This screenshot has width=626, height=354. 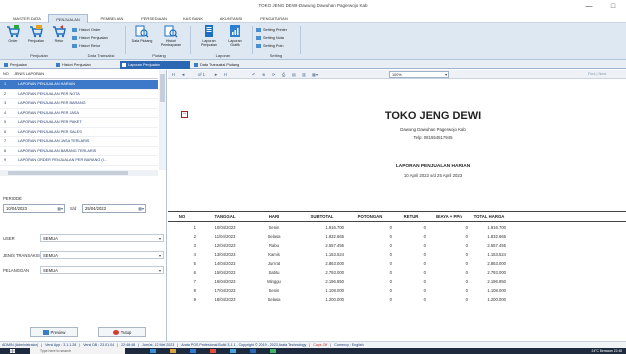 I want to click on first-page-button: H, so click(x=173, y=74).